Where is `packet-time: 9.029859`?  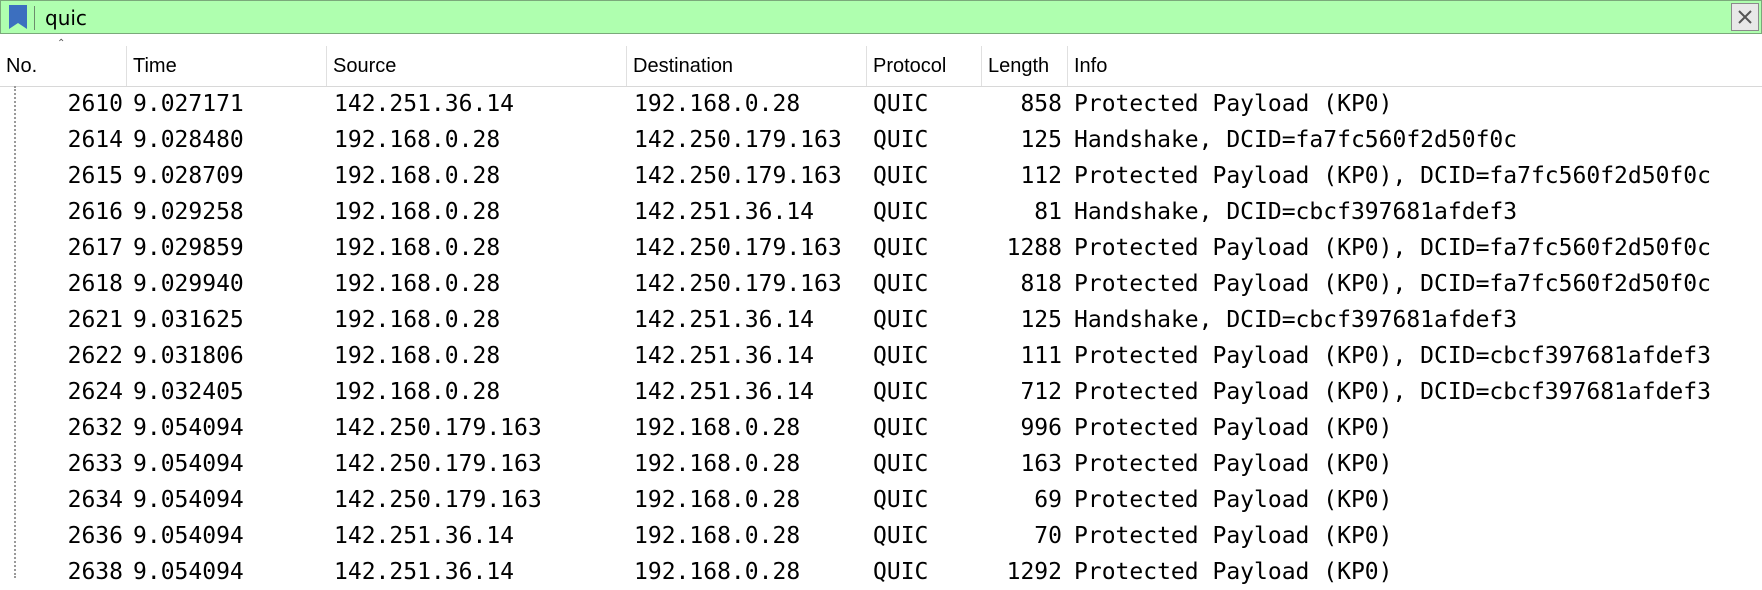 packet-time: 9.029859 is located at coordinates (188, 248).